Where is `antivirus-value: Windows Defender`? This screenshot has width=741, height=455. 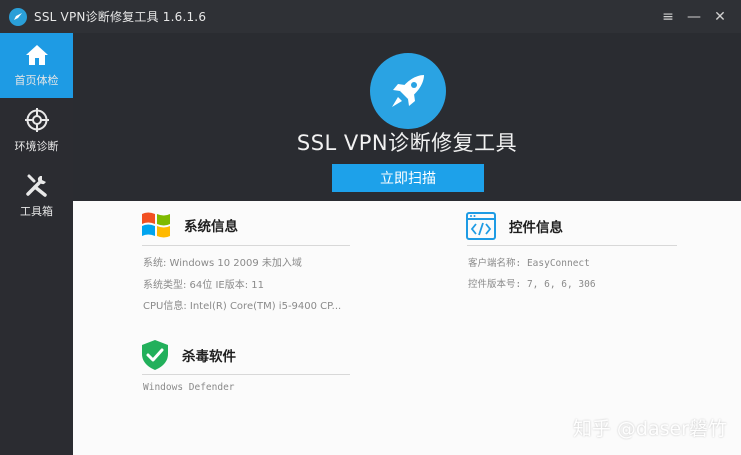
antivirus-value: Windows Defender is located at coordinates (189, 387).